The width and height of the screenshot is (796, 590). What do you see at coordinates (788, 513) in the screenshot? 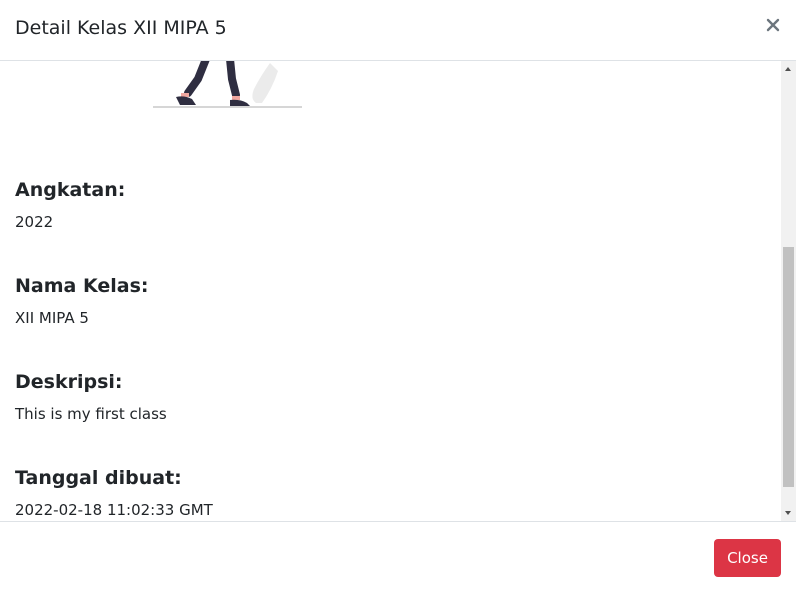
I see `scroll-down-icon` at bounding box center [788, 513].